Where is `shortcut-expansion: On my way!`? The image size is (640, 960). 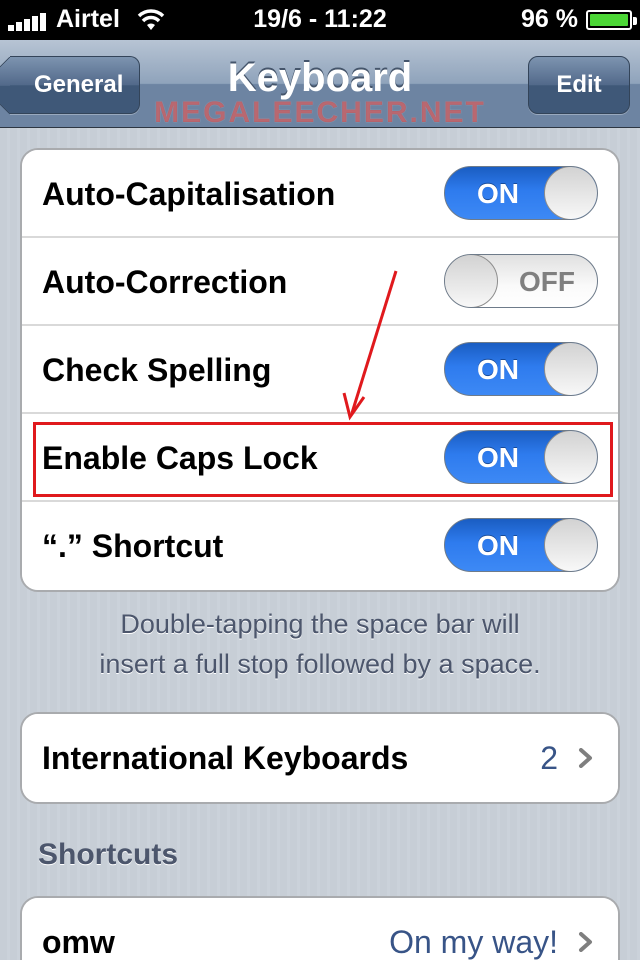
shortcut-expansion: On my way! is located at coordinates (473, 942).